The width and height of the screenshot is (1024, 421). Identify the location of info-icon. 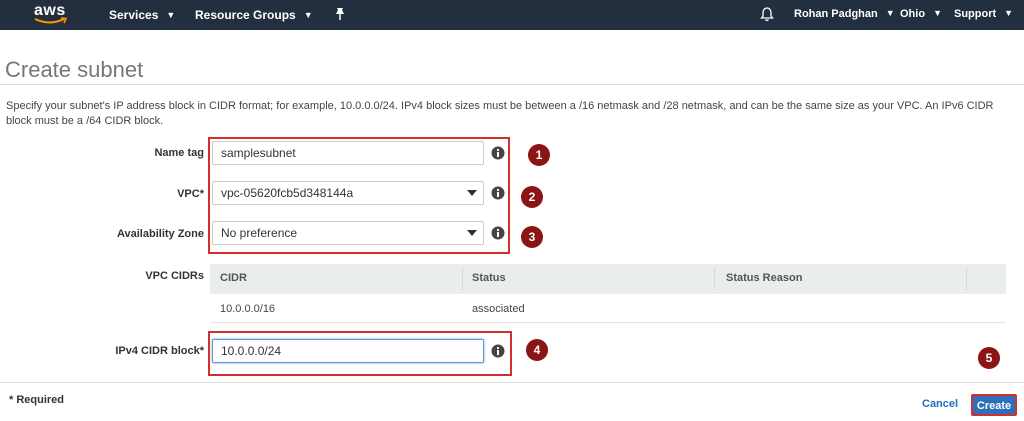
(498, 351).